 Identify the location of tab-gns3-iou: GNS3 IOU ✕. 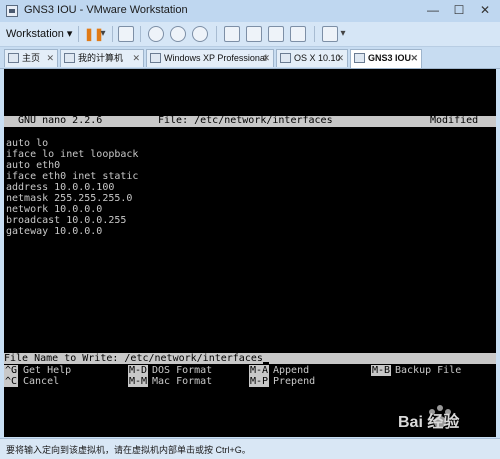
(386, 58).